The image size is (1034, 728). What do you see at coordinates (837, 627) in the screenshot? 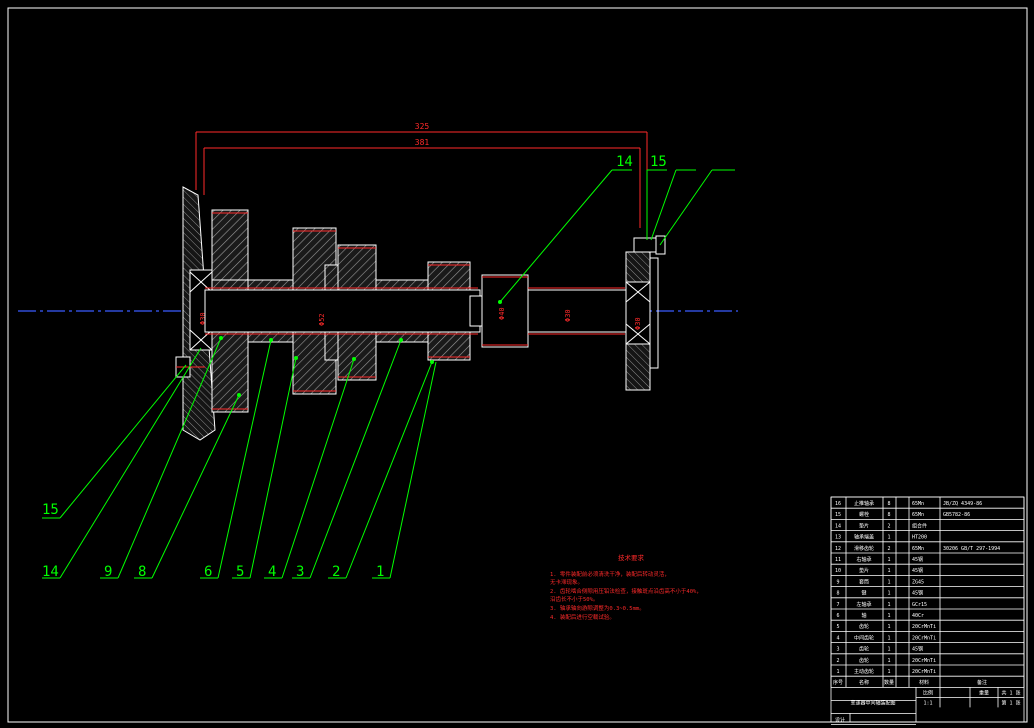
I see `parts-row-no: 5` at bounding box center [837, 627].